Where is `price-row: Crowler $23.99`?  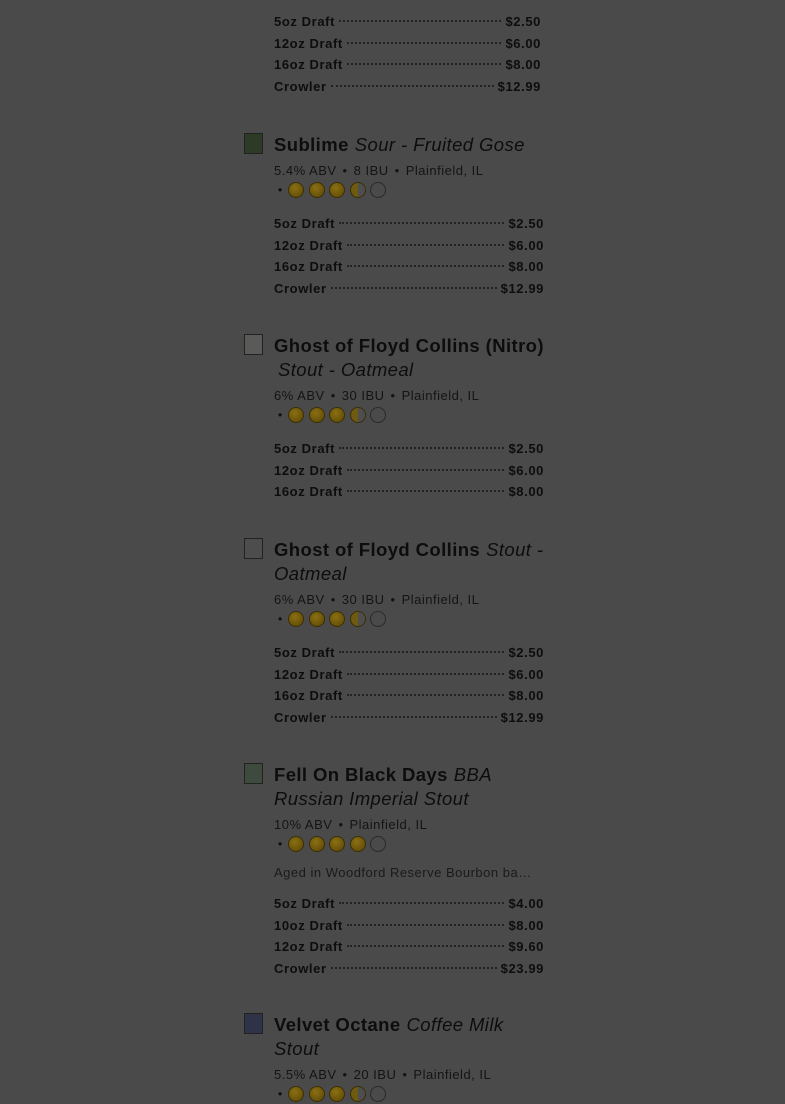
price-row: Crowler $23.99 is located at coordinates (409, 972).